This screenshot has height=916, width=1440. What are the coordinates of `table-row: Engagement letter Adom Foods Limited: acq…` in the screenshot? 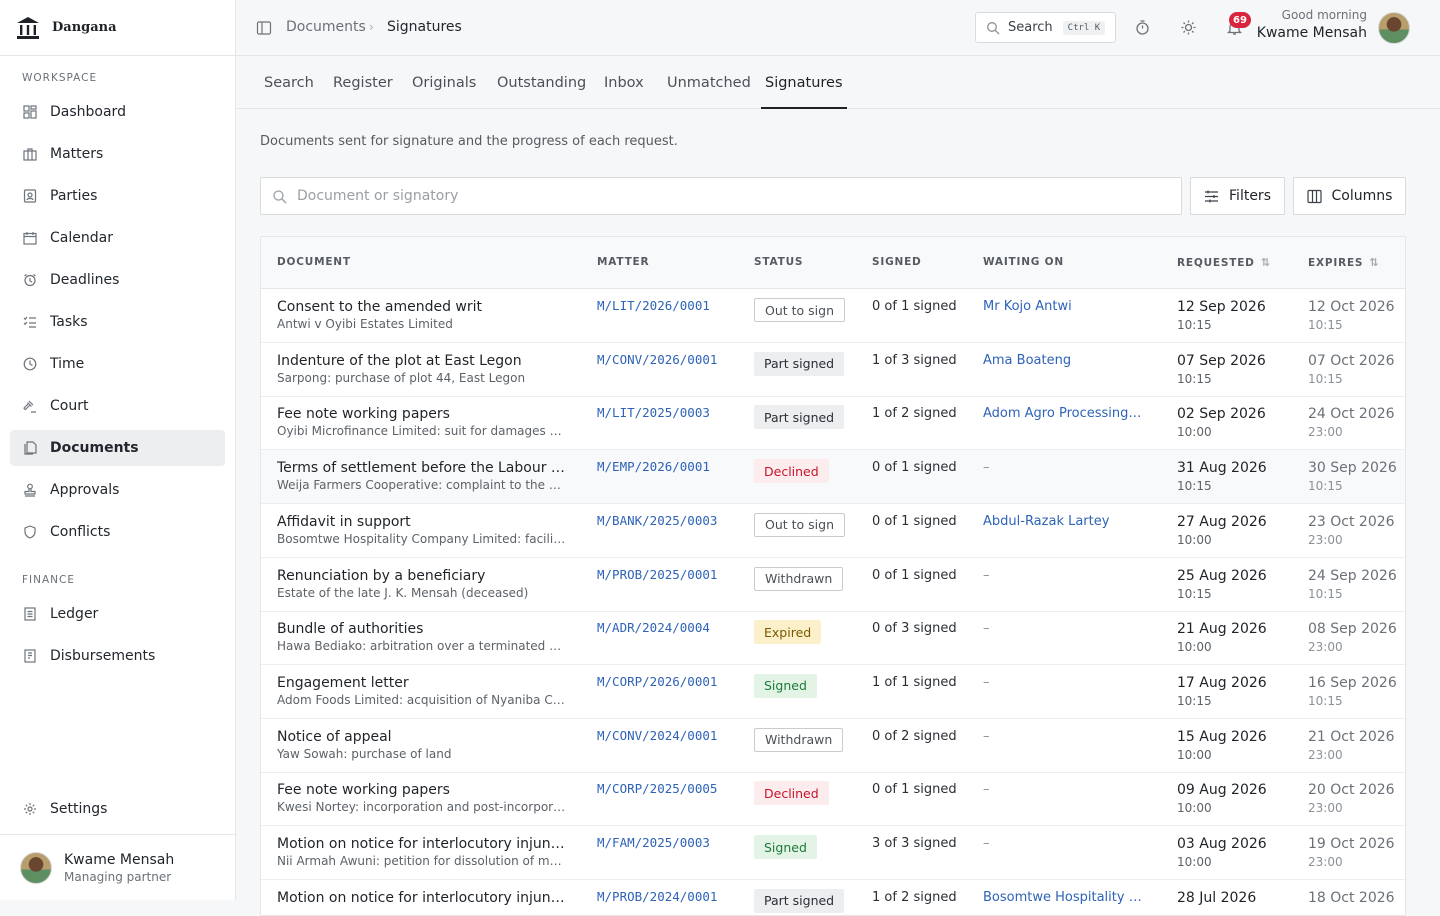 It's located at (833, 692).